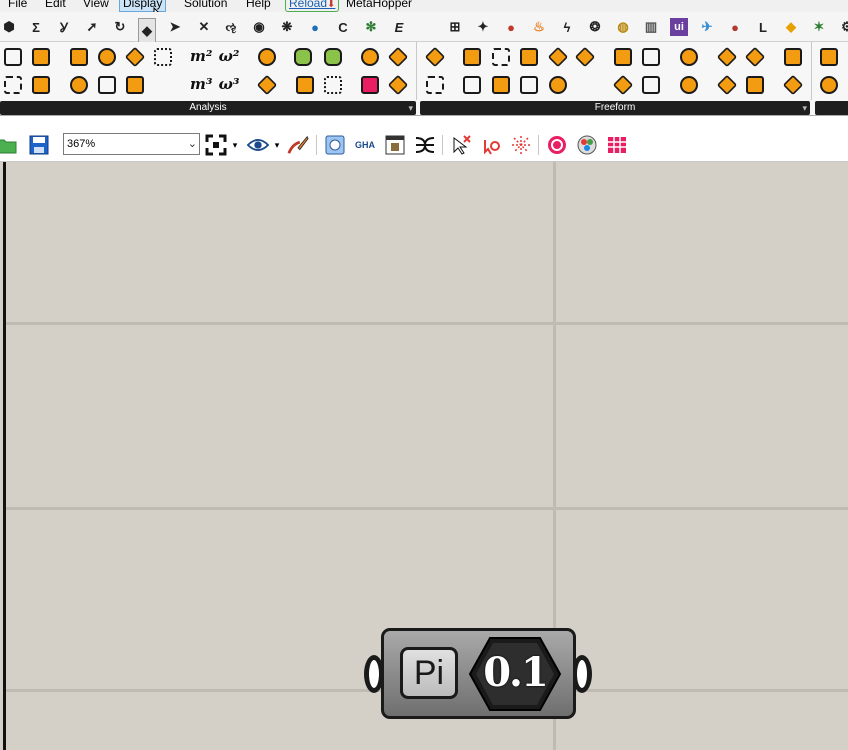 This screenshot has width=848, height=750. What do you see at coordinates (651, 57) in the screenshot?
I see `extrude-linear-icon` at bounding box center [651, 57].